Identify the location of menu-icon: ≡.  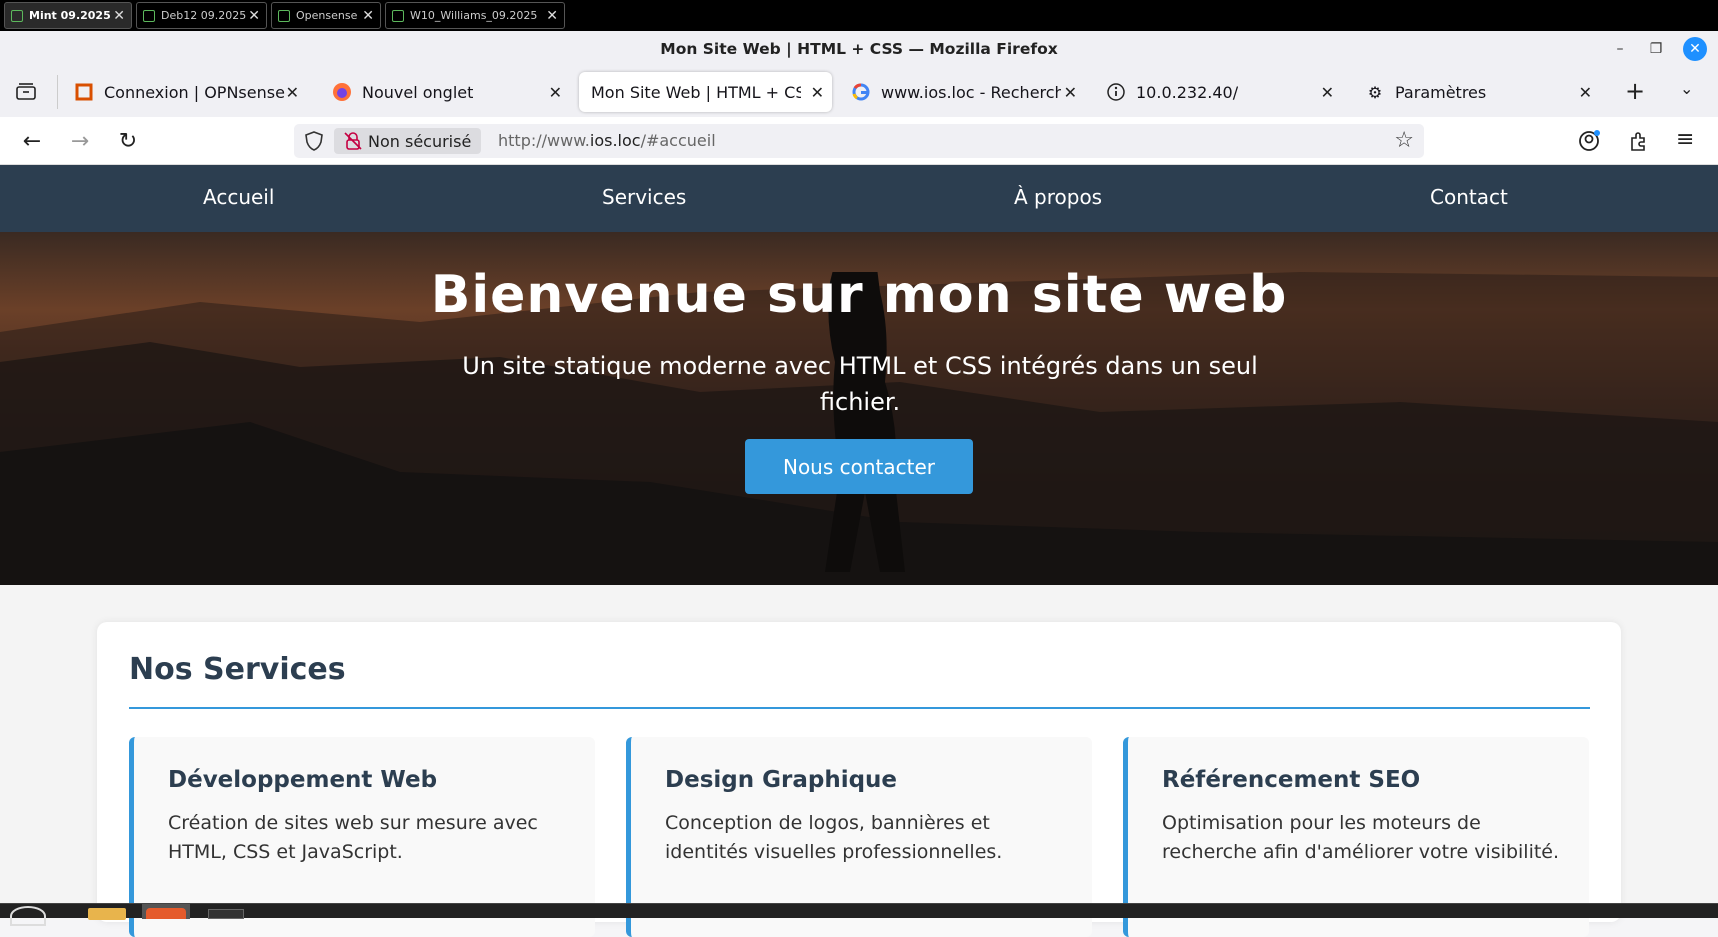
(1685, 139).